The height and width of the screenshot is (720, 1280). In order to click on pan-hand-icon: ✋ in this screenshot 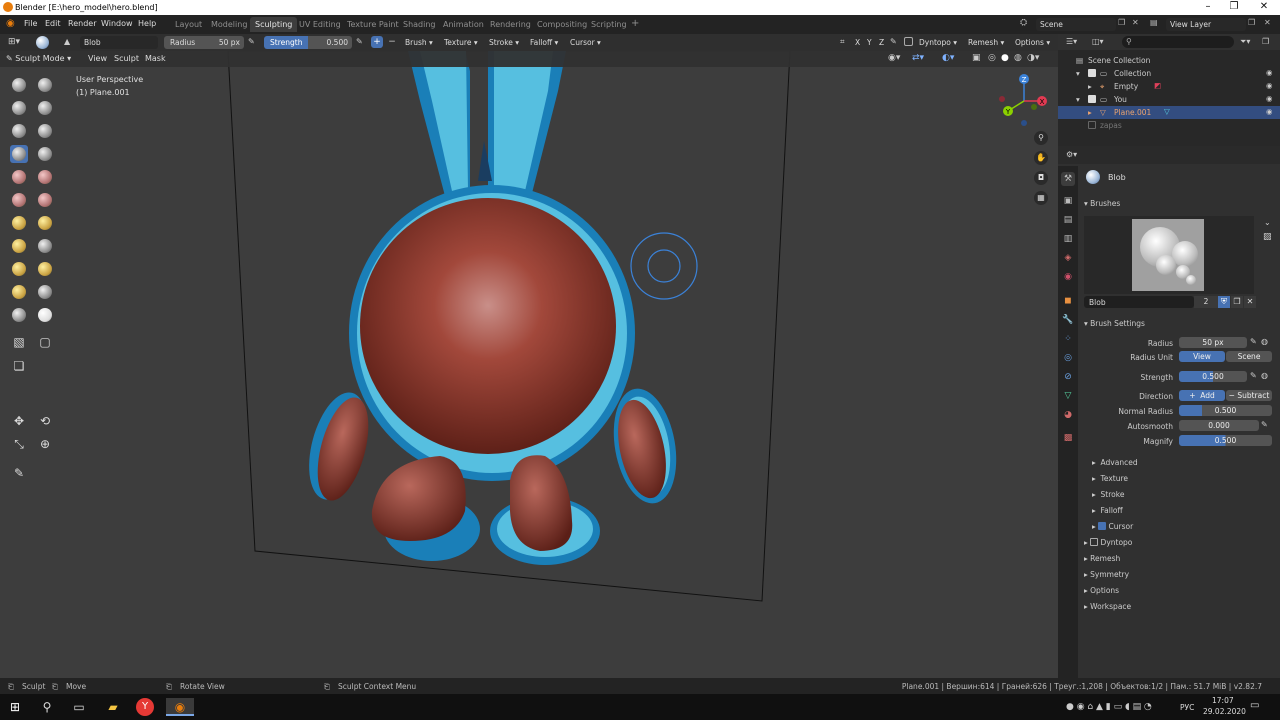, I will do `click(1041, 158)`.